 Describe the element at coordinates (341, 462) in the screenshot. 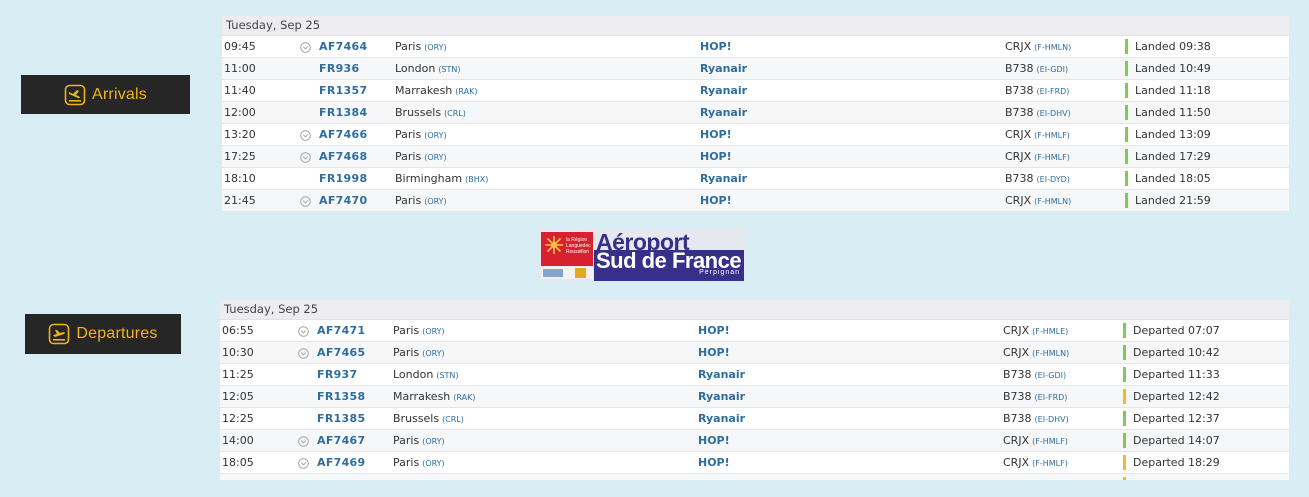

I see `flight-number-link: AF7469` at that location.